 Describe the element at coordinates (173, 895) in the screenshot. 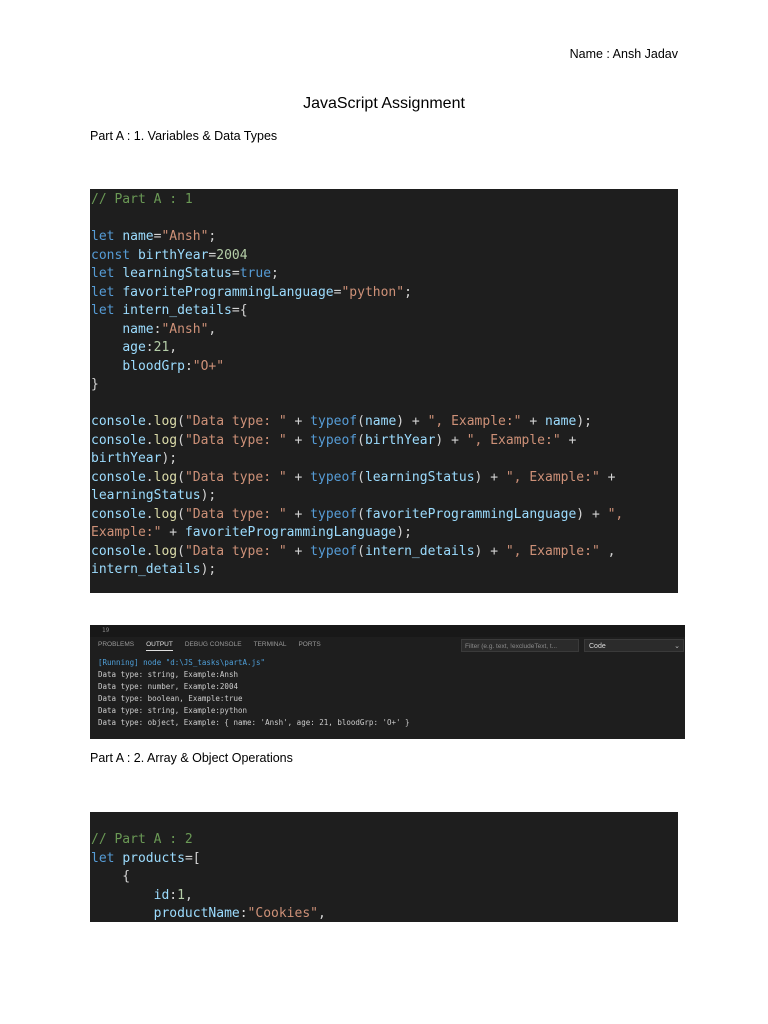

I see `code-line: id:1,` at that location.